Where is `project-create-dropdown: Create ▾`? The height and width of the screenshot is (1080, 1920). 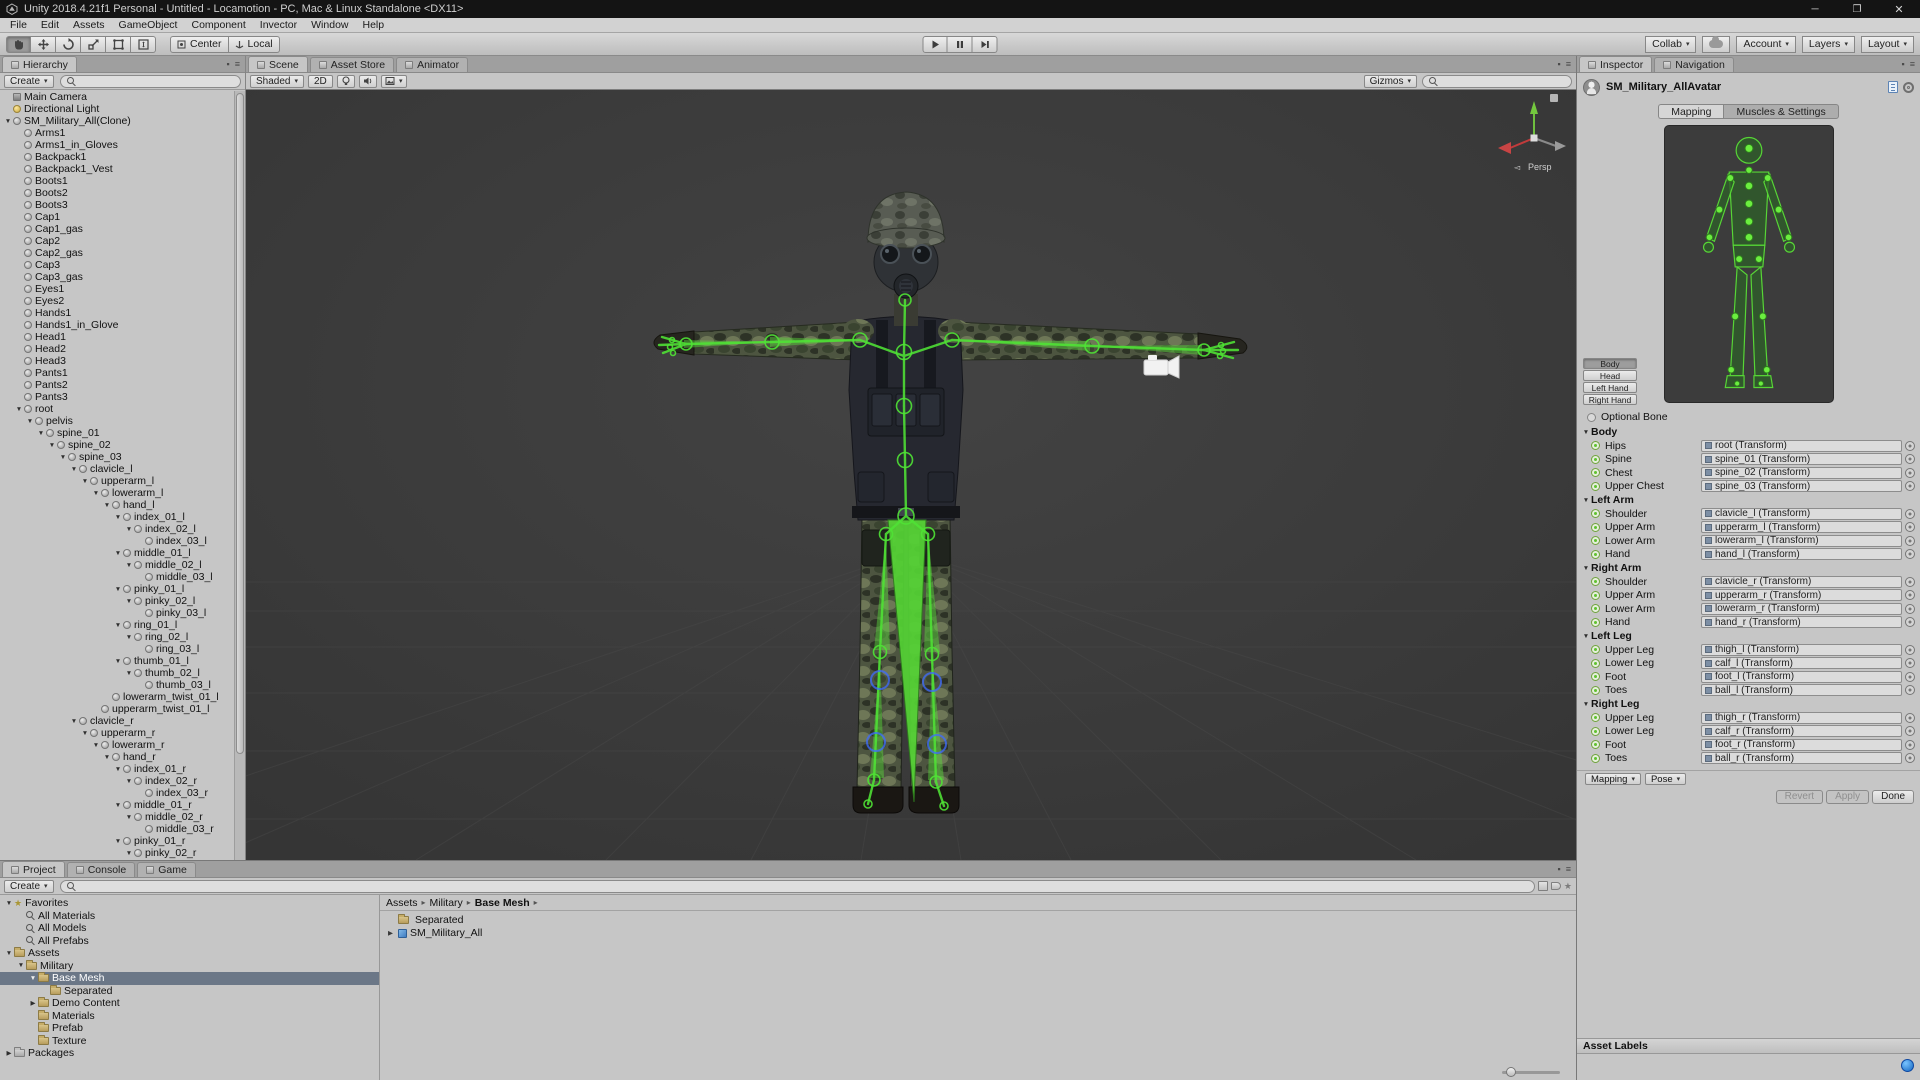
project-create-dropdown: Create ▾ is located at coordinates (29, 886).